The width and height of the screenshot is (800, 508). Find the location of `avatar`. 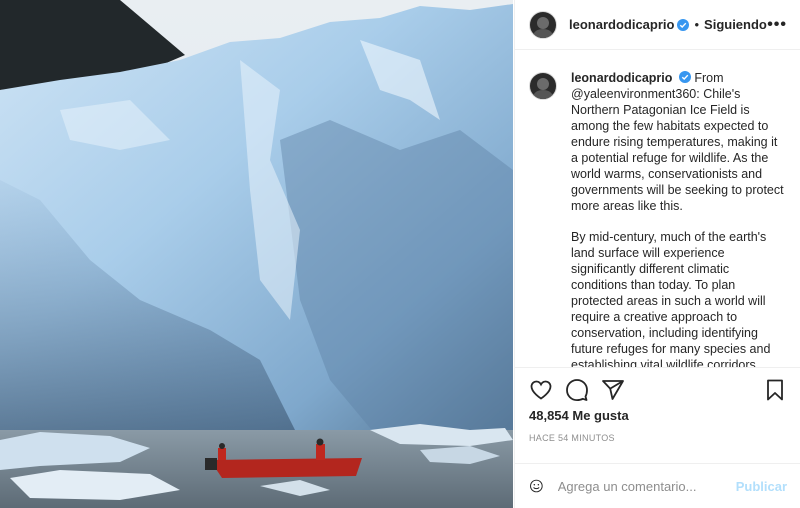

avatar is located at coordinates (543, 24).